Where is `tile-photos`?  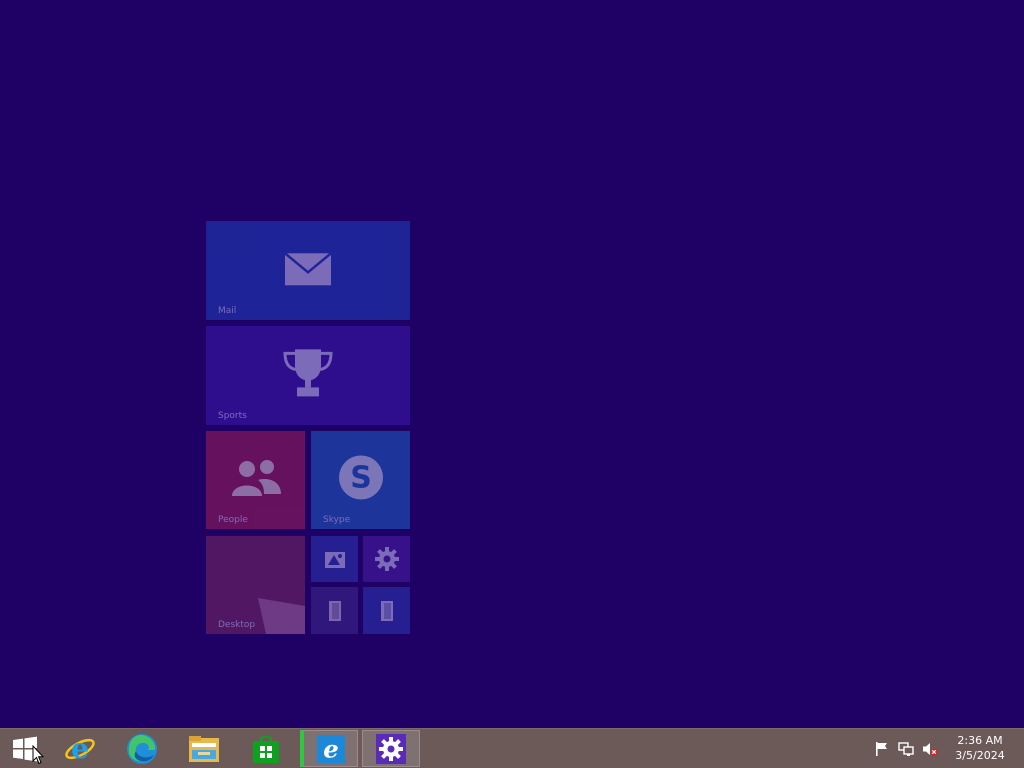
tile-photos is located at coordinates (334, 559).